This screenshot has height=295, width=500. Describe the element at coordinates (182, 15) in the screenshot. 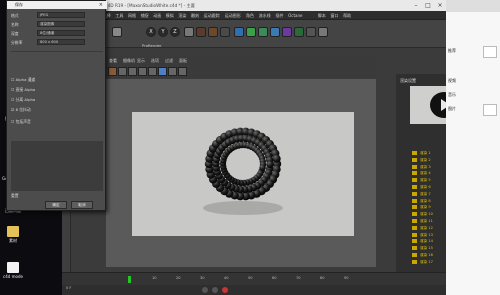

I see `menu-item: 渲染` at that location.